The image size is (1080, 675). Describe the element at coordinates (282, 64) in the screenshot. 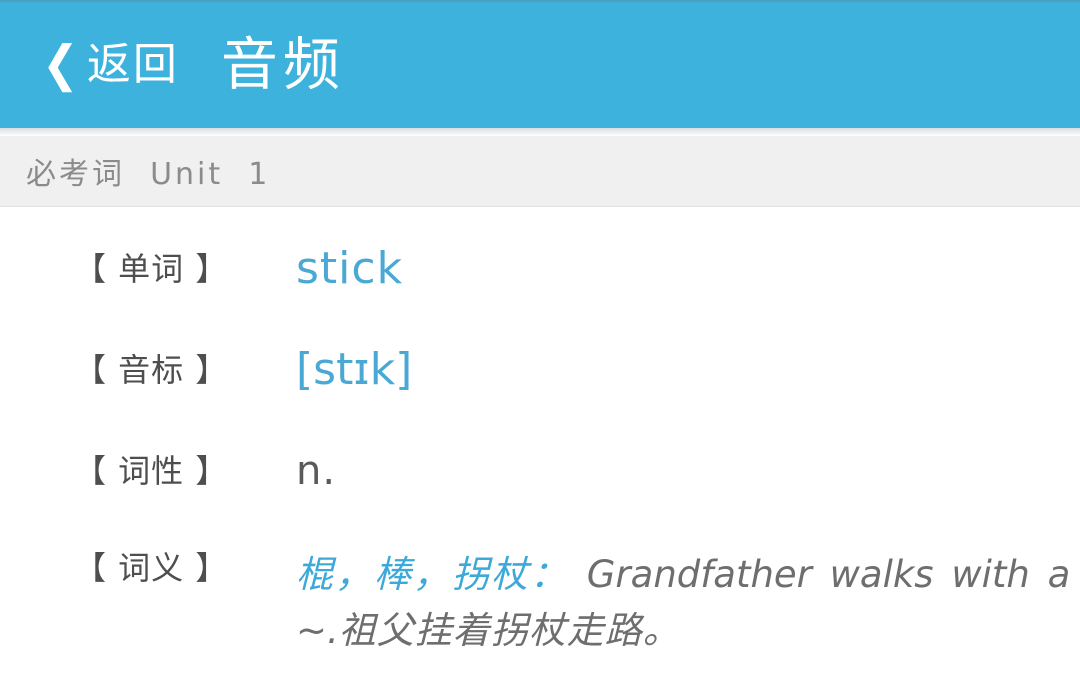

I see `page-title: 音频` at that location.